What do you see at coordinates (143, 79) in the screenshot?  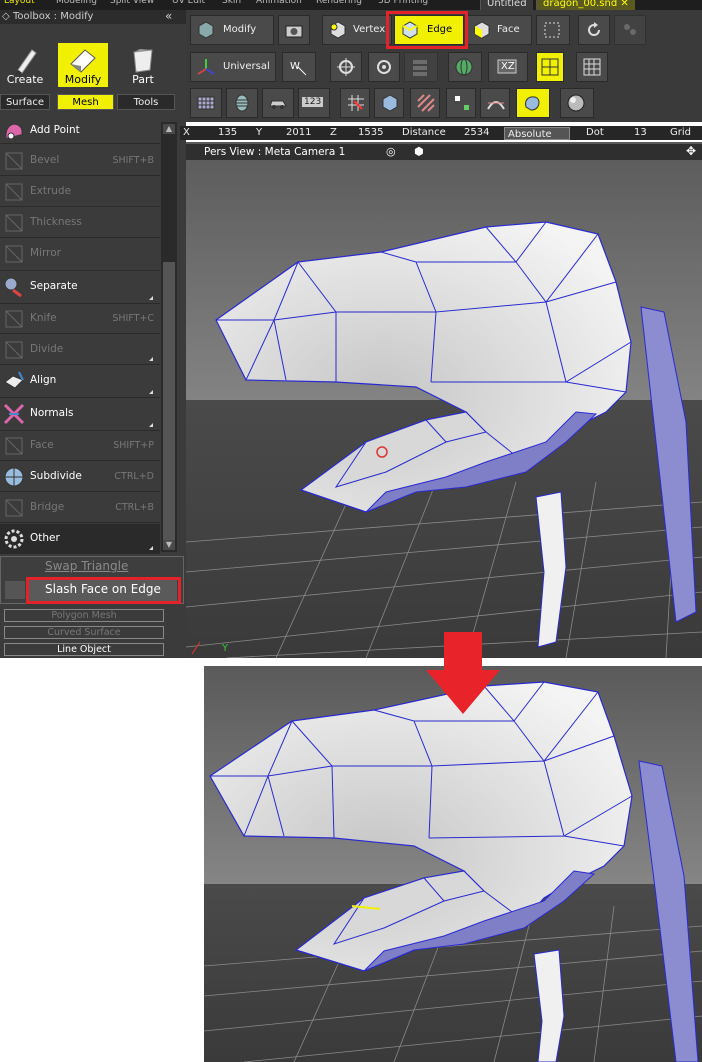 I see `part-label: Part` at bounding box center [143, 79].